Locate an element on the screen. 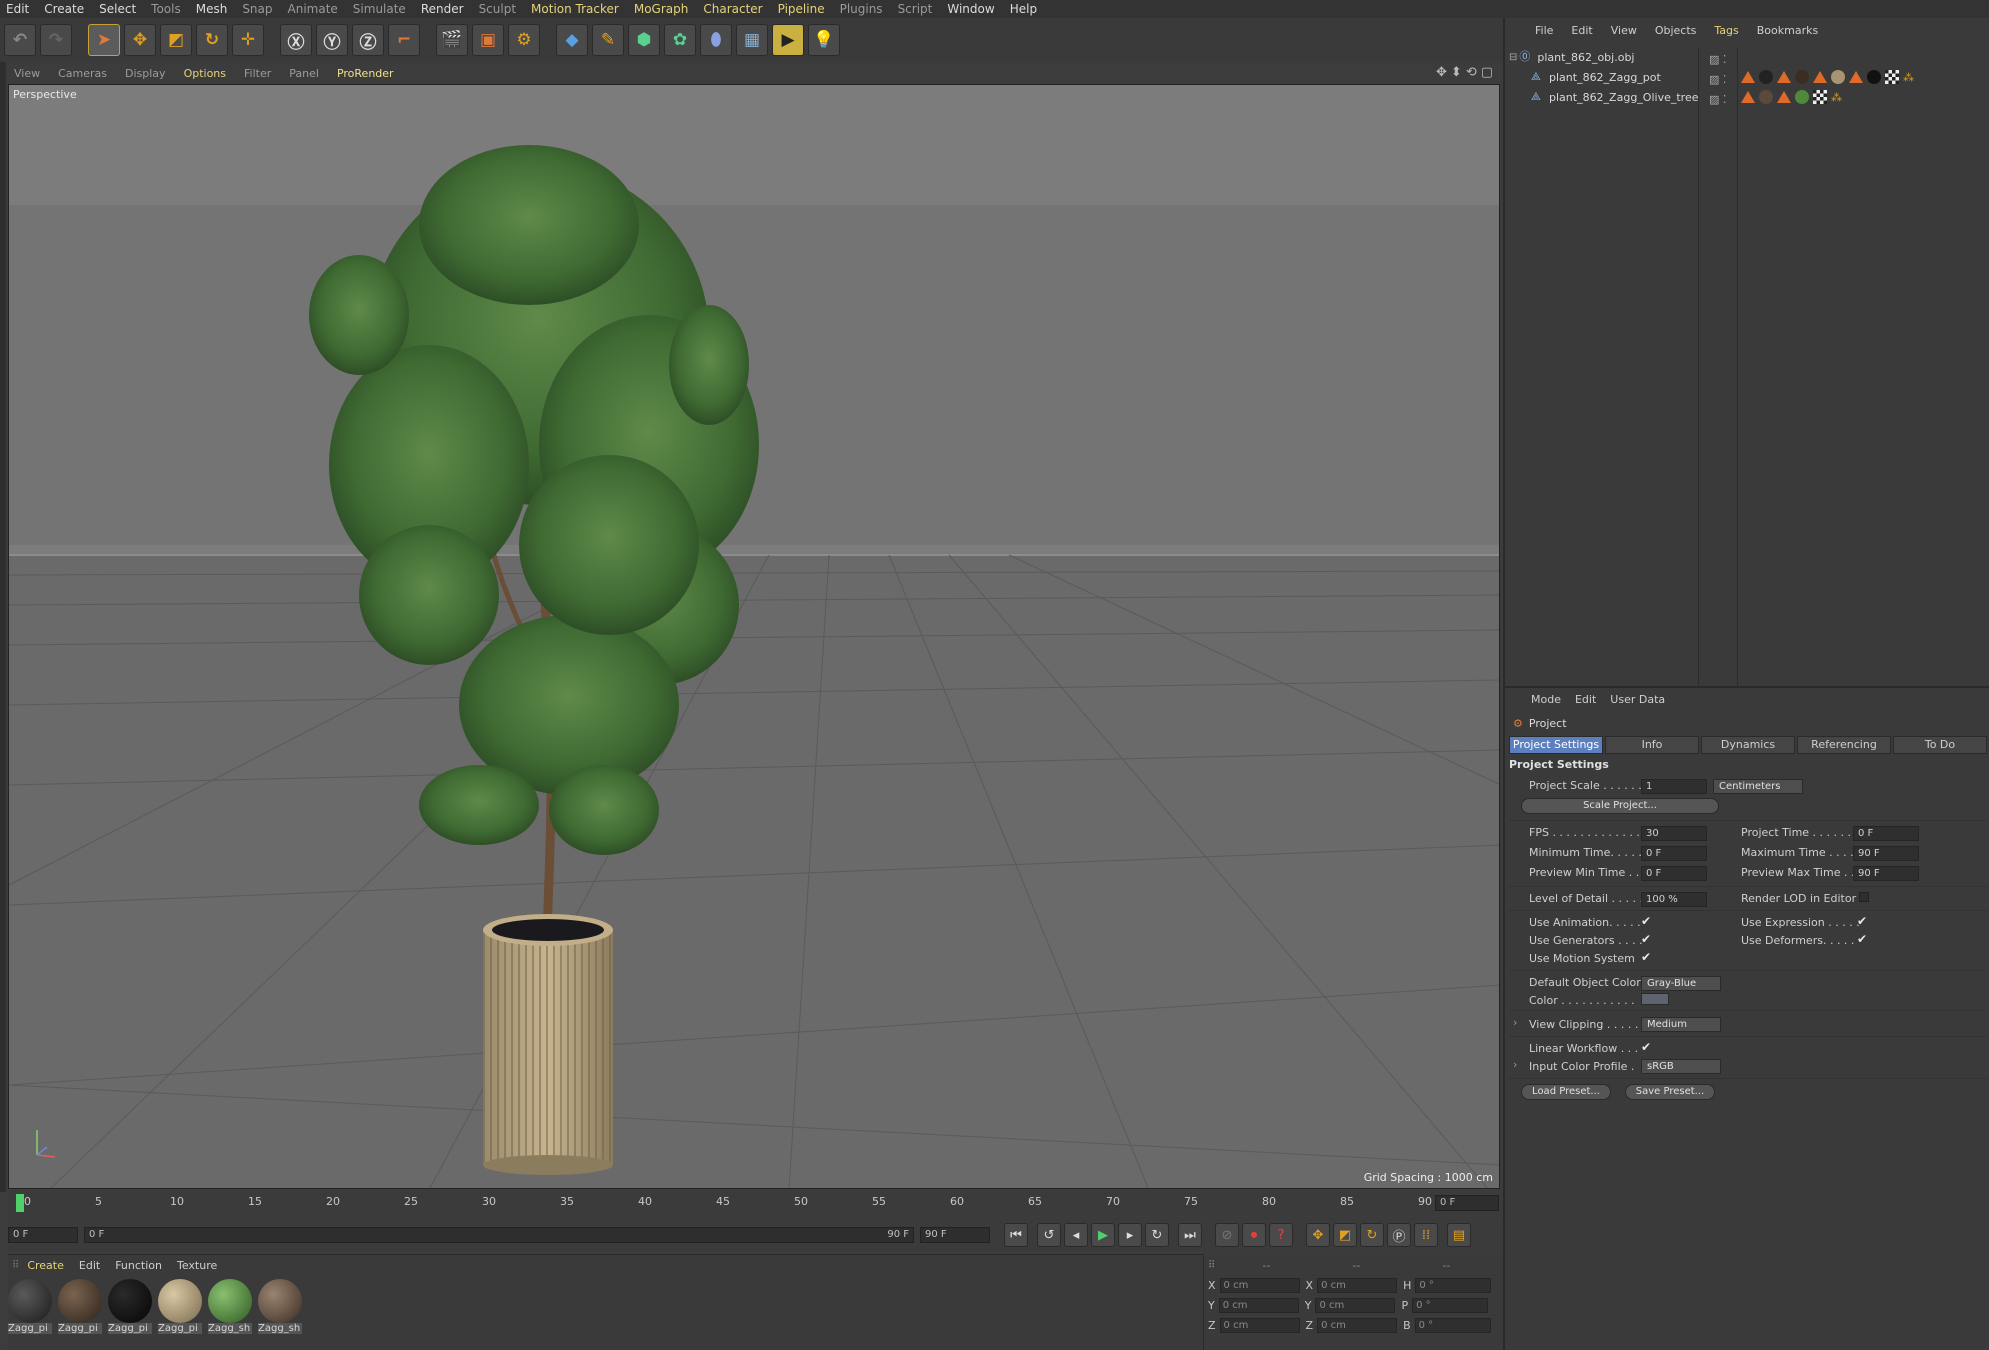  undo-icon: ↶ is located at coordinates (20, 40).